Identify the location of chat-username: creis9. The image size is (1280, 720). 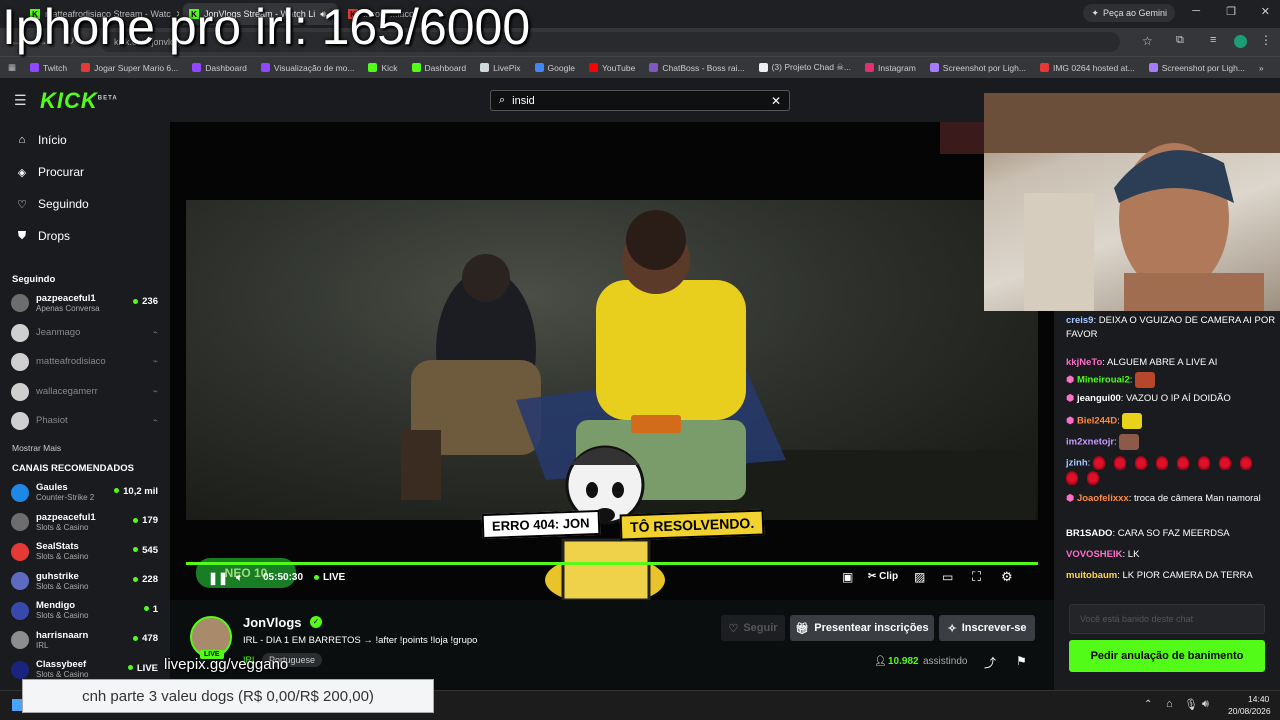
(1079, 320).